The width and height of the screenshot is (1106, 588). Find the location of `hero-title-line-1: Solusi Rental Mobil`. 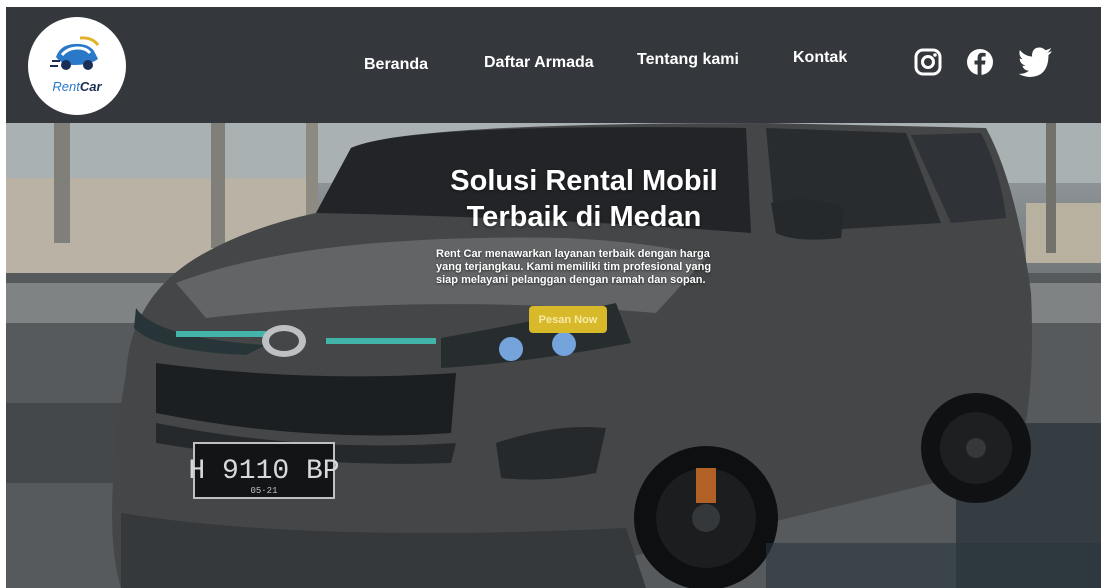

hero-title-line-1: Solusi Rental Mobil is located at coordinates (584, 181).